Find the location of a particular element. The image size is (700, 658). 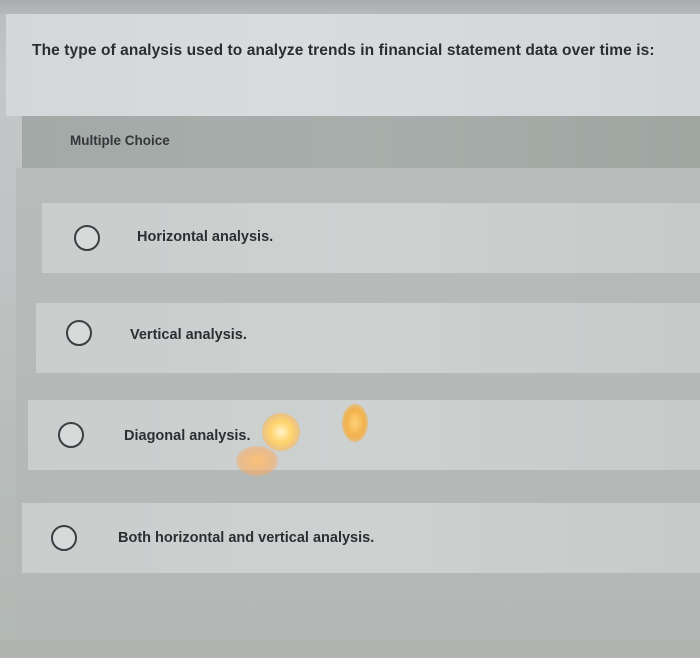

choice-label: Both horizontal and vertical analysis. is located at coordinates (246, 538).